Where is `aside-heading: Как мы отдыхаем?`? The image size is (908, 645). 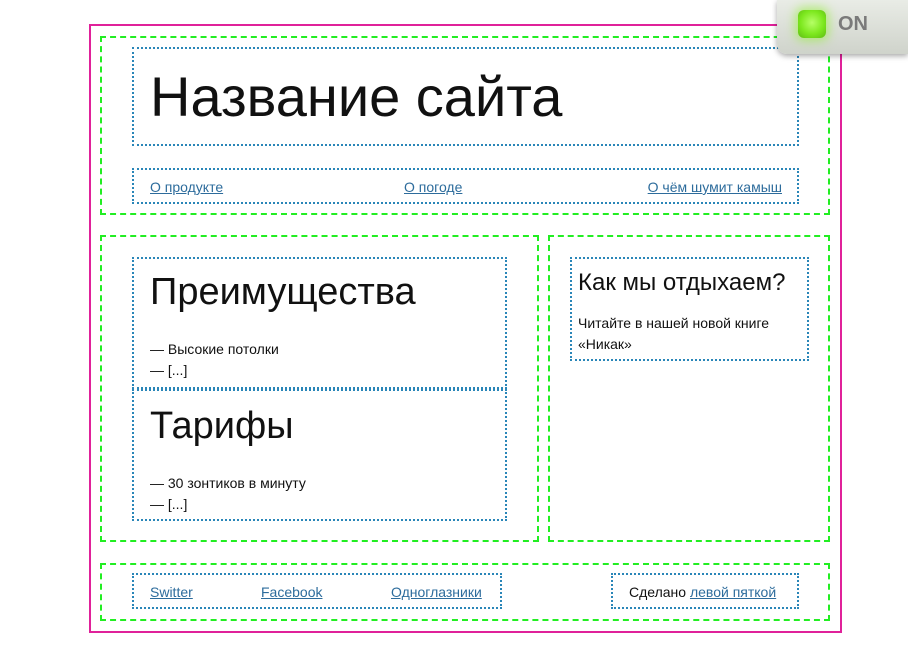
aside-heading: Как мы отдыхаем? is located at coordinates (682, 282).